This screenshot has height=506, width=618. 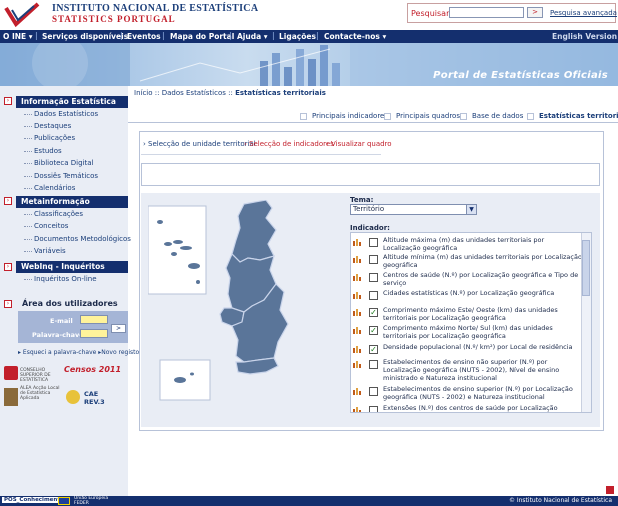 I want to click on banner-title: Portal de Estatísticas Oficiais, so click(x=520, y=75).